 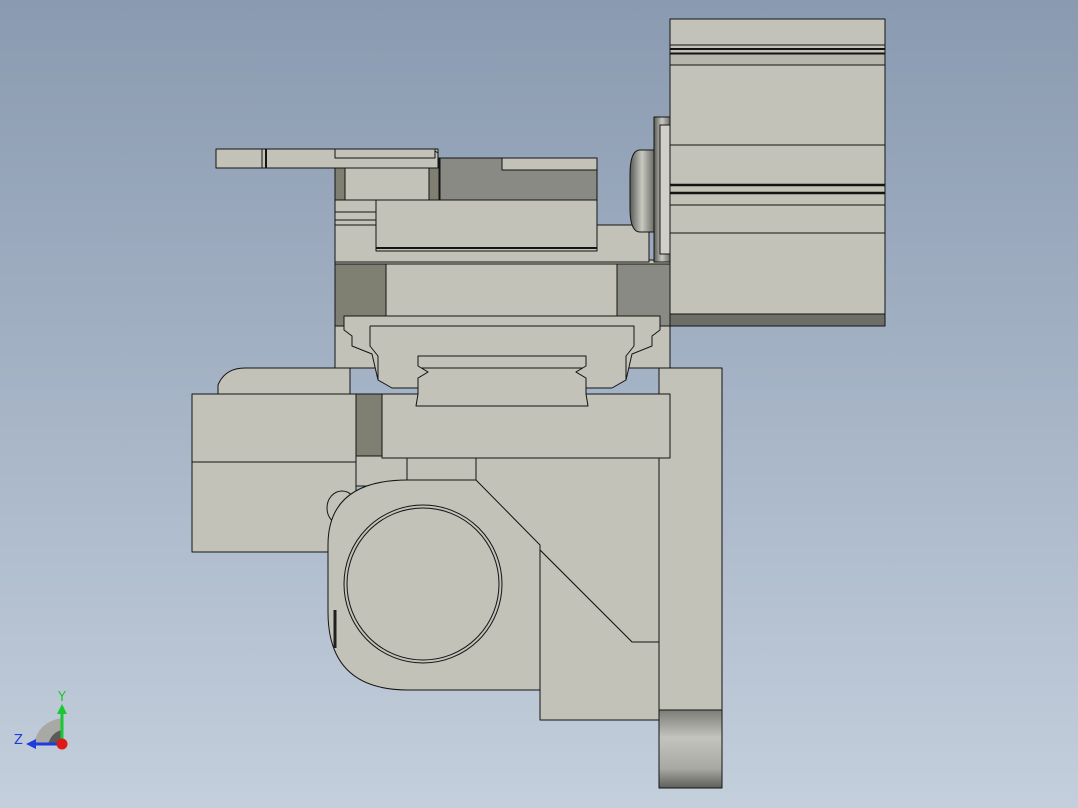 What do you see at coordinates (62, 744) in the screenshot?
I see `triad-origin` at bounding box center [62, 744].